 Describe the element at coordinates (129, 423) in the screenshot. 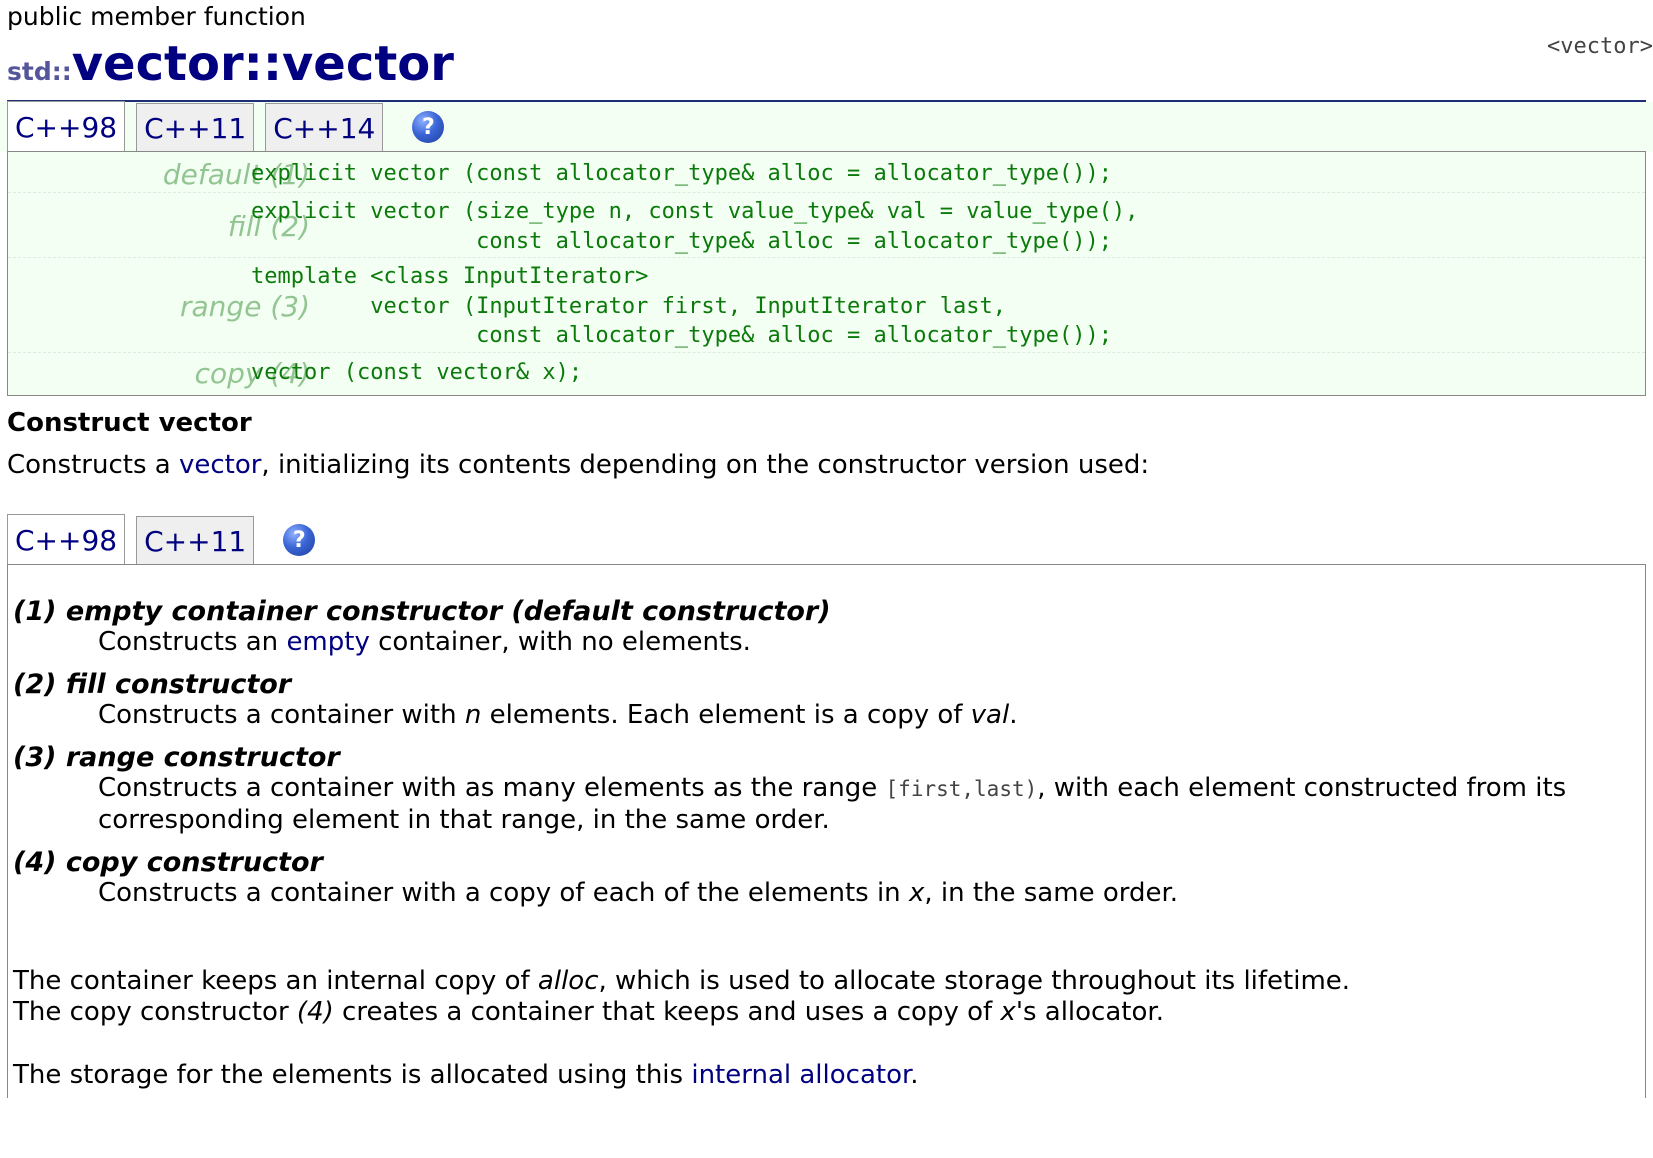

I see `section-heading: Construct vector` at that location.